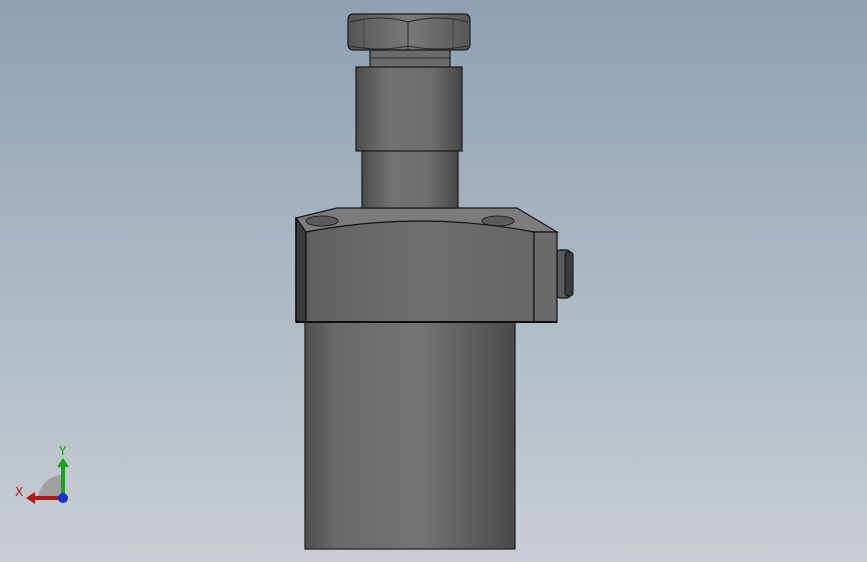  Describe the element at coordinates (42, 474) in the screenshot. I see `coordinate-triad: Y X` at that location.